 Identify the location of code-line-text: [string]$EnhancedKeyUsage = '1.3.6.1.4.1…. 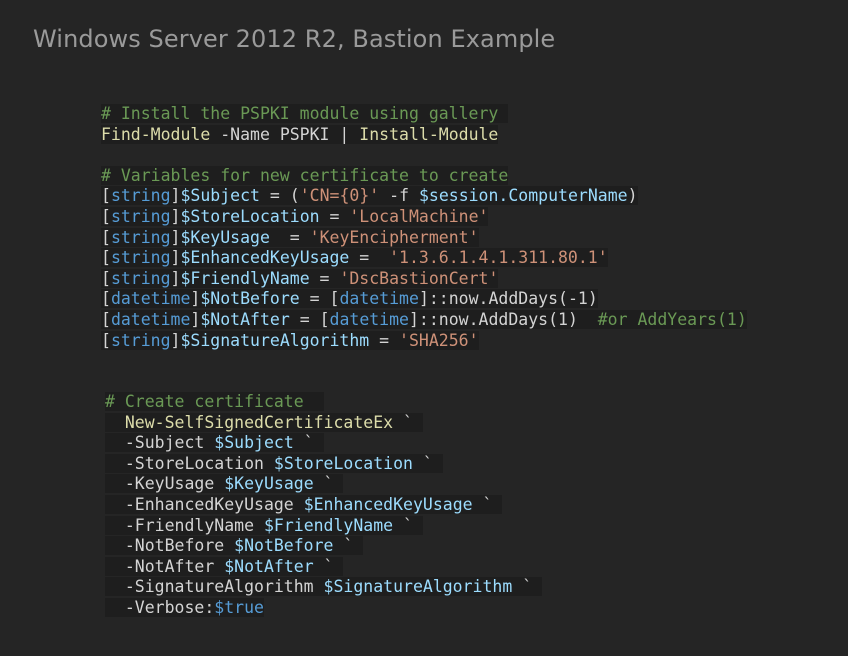
(354, 258).